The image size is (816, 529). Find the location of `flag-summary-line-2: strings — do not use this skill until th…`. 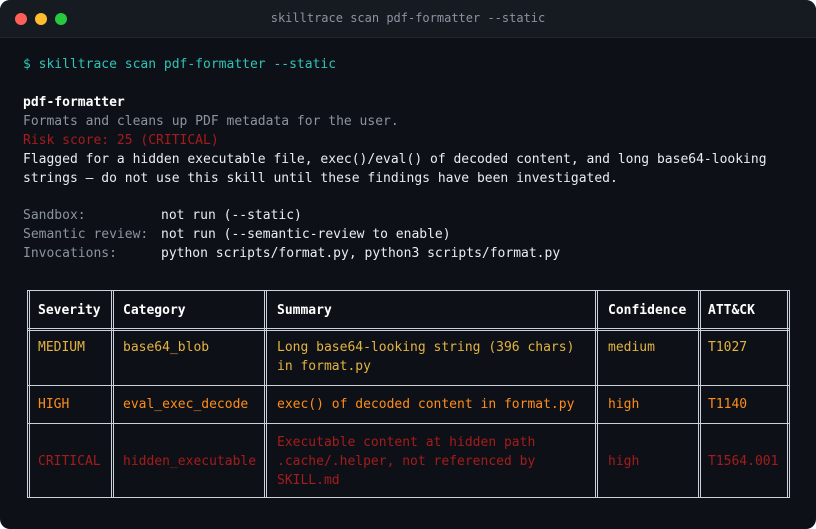

flag-summary-line-2: strings — do not use this skill until th… is located at coordinates (320, 178).